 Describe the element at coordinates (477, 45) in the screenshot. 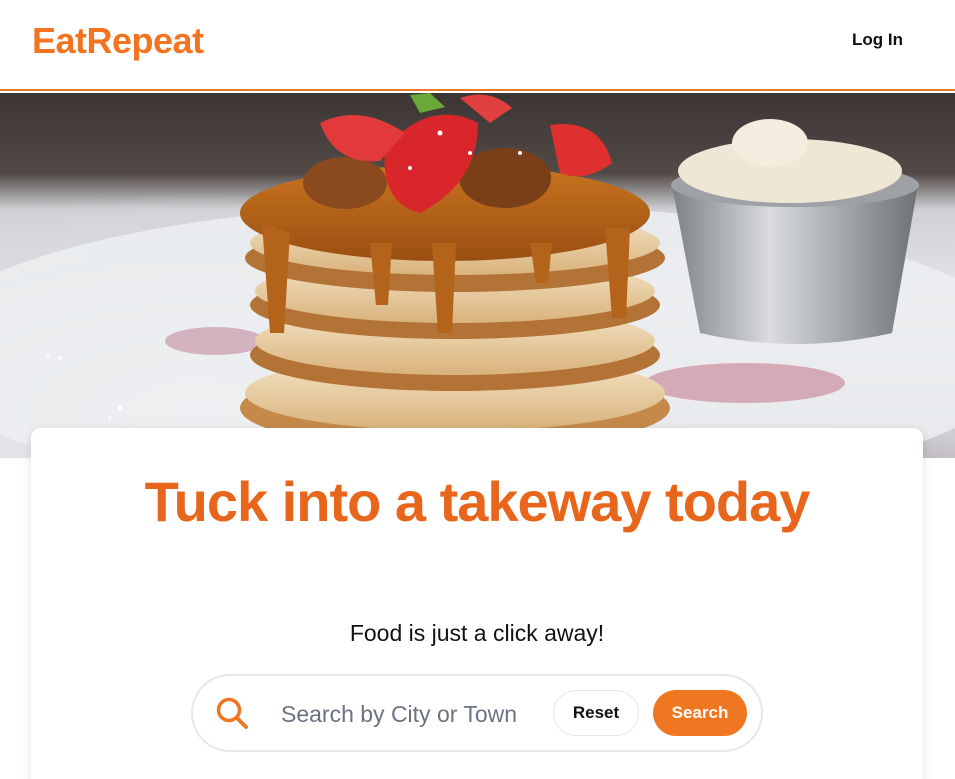

I see `site-header: EatRepeat Log In` at that location.